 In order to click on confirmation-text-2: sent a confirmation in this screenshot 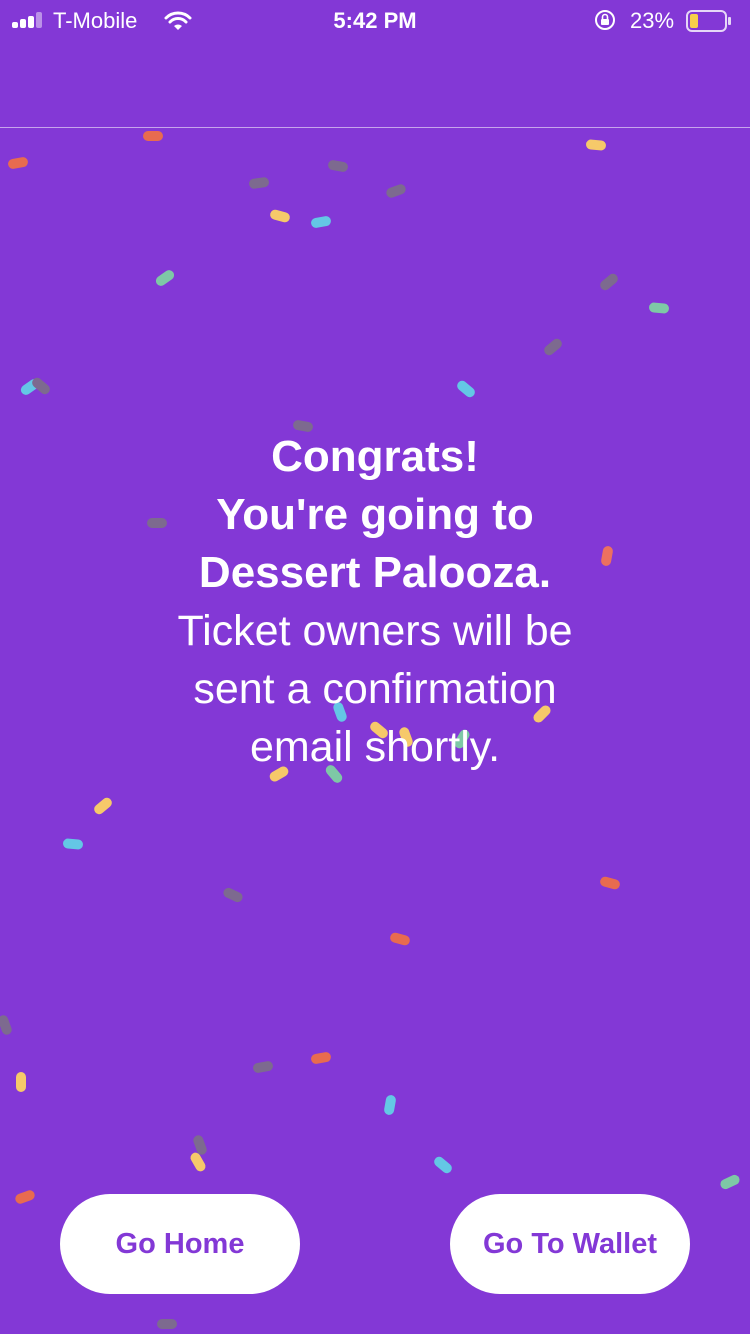, I will do `click(375, 689)`.